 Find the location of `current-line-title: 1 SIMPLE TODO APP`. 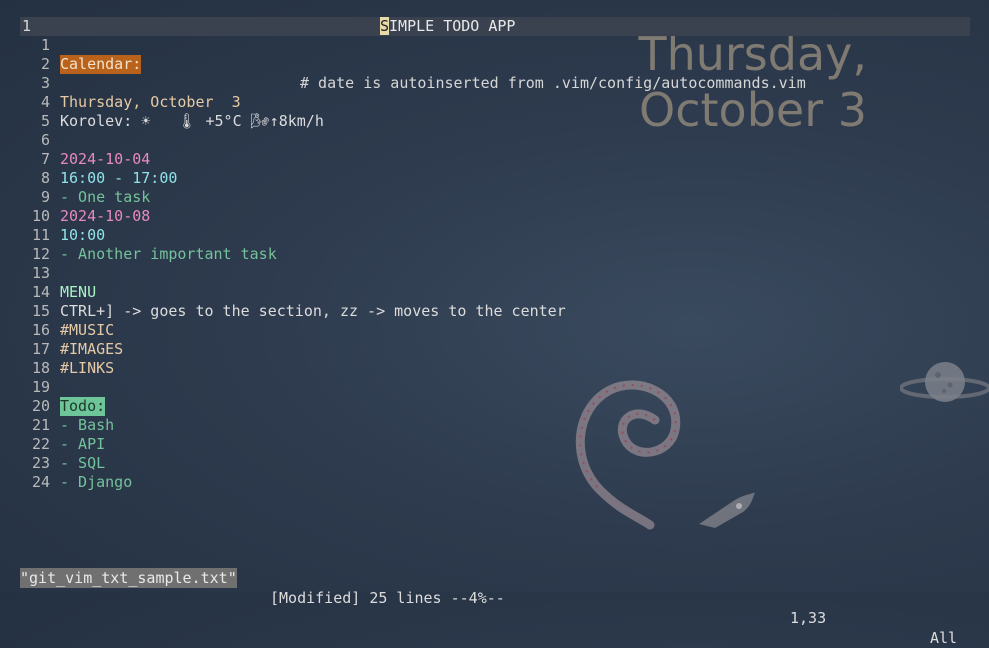

current-line-title: 1 SIMPLE TODO APP is located at coordinates (495, 26).